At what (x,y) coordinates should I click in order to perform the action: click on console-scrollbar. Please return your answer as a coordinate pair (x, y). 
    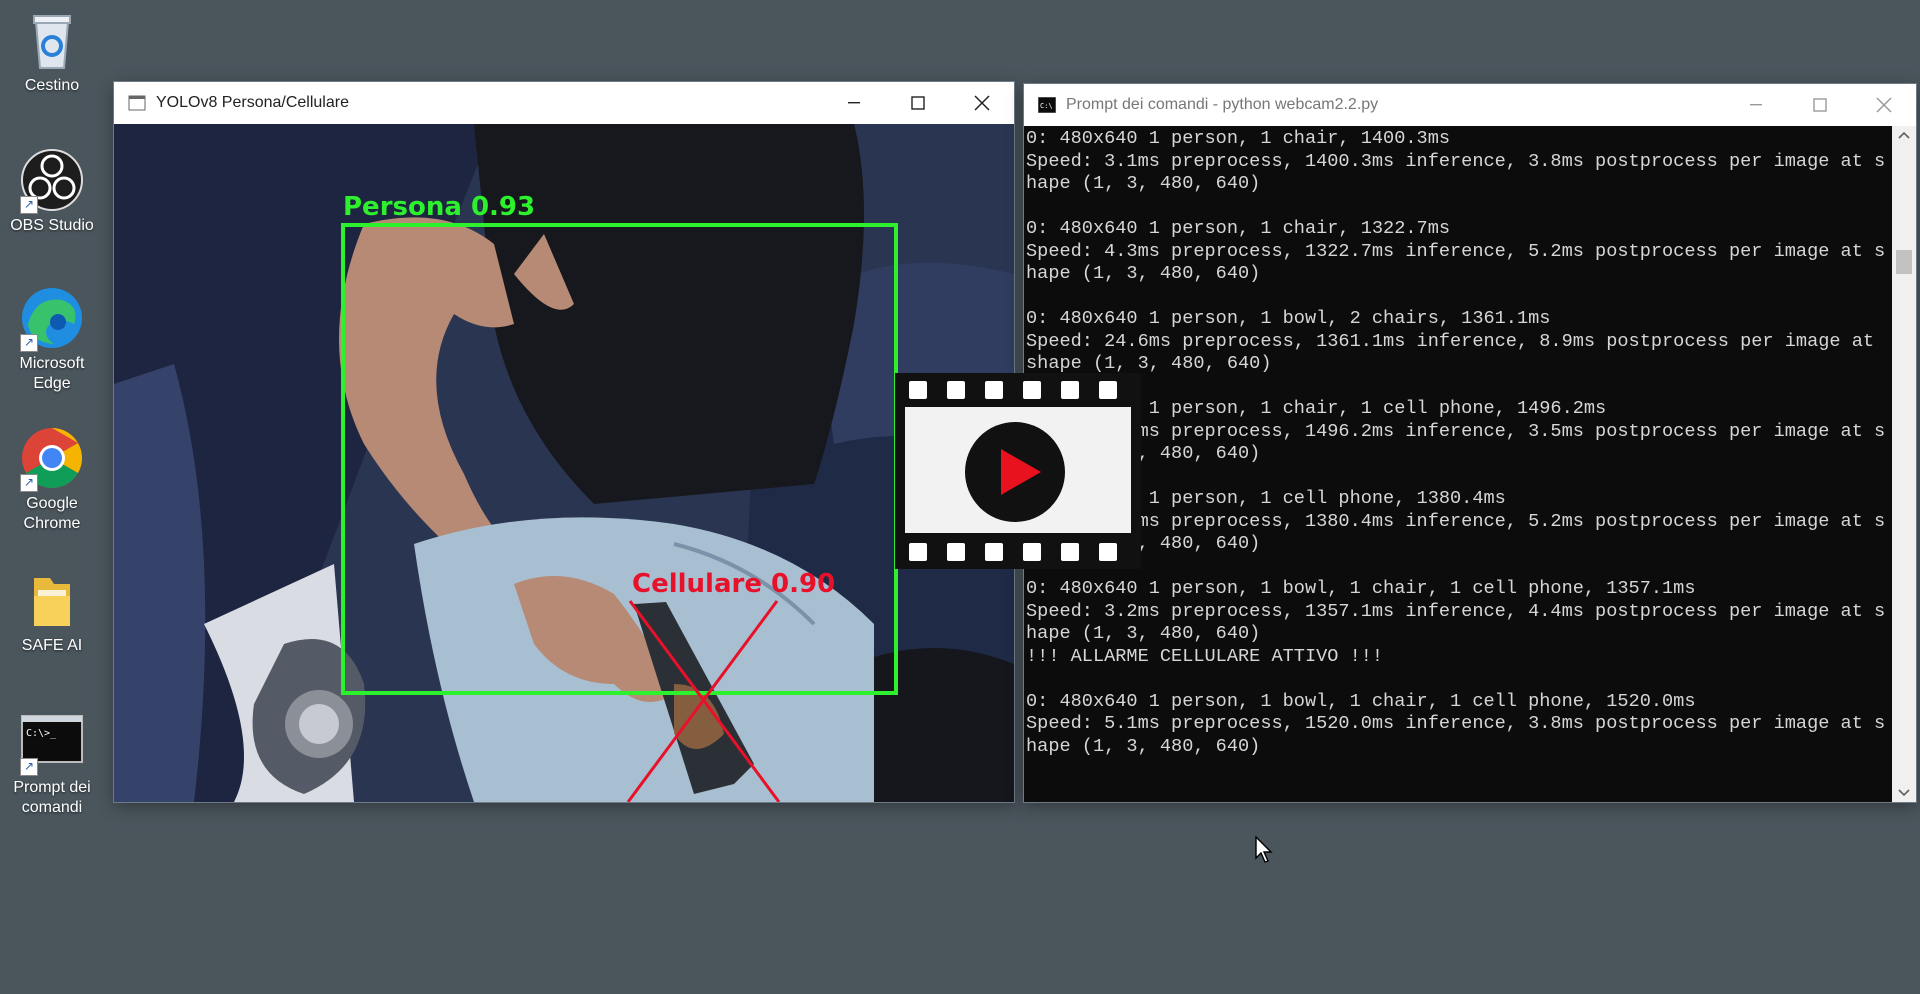
    Looking at the image, I should click on (1904, 464).